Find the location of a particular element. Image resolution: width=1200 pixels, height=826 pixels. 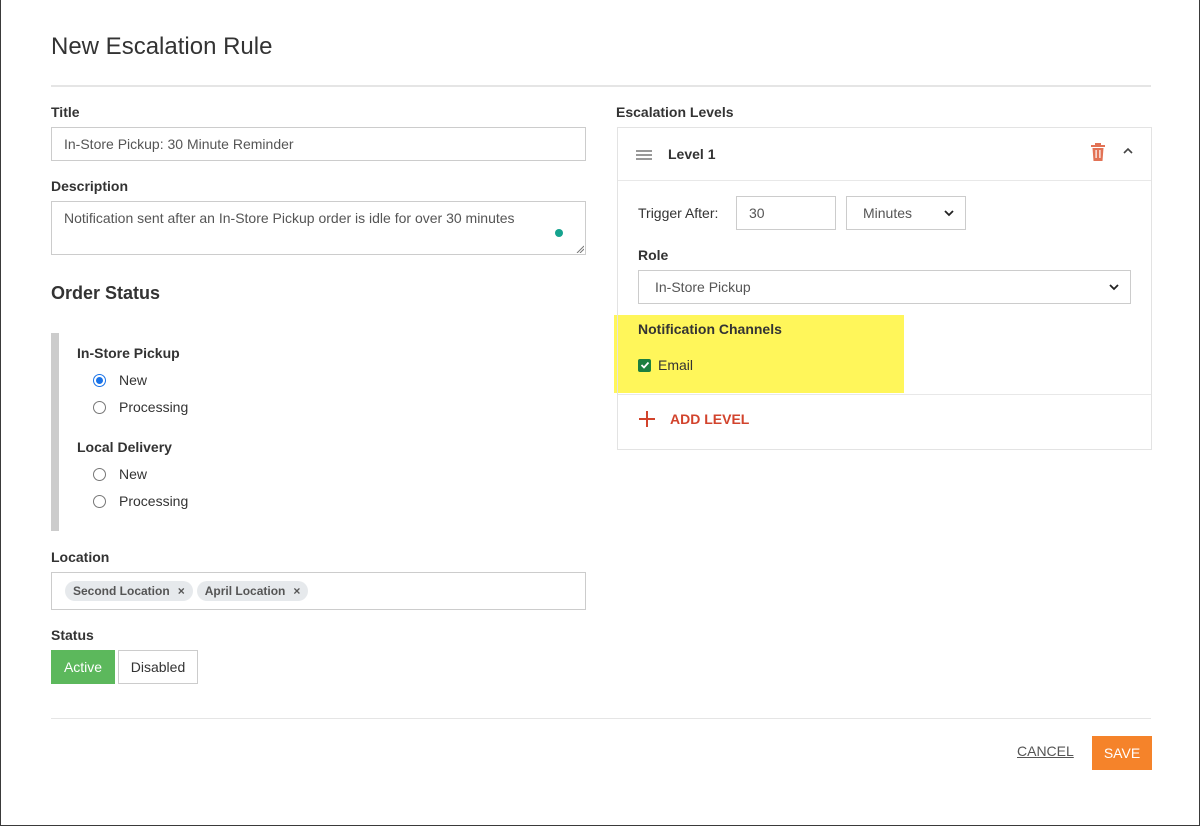

trigger-label: Trigger After: is located at coordinates (678, 213).